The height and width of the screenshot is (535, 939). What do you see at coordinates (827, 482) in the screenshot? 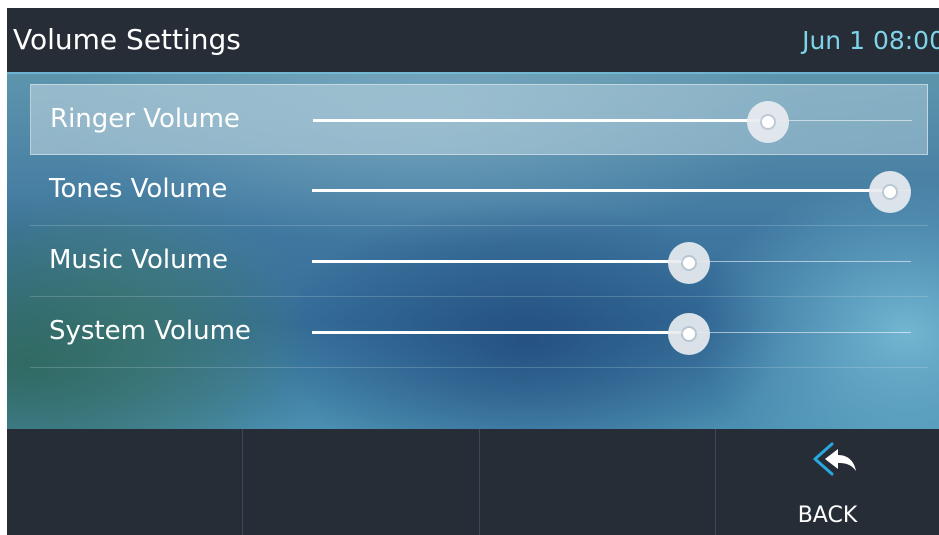
I see `back-softkey: BACK` at bounding box center [827, 482].